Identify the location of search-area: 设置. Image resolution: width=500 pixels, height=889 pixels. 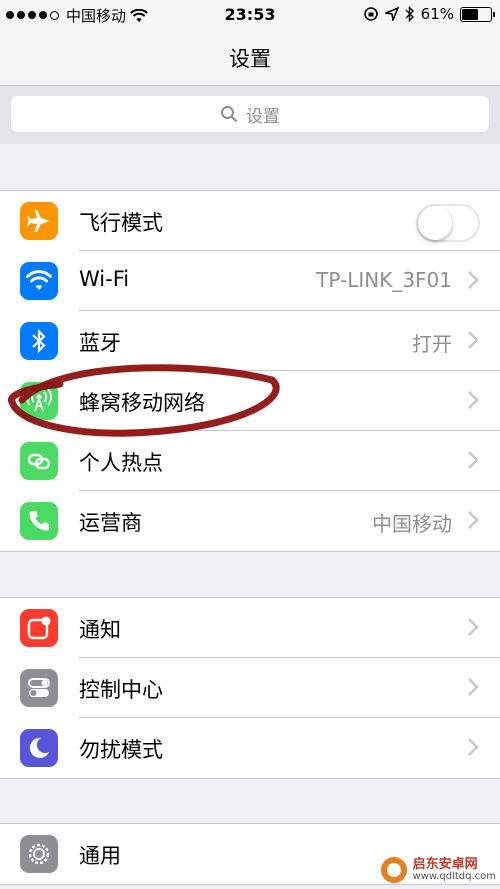
(250, 115).